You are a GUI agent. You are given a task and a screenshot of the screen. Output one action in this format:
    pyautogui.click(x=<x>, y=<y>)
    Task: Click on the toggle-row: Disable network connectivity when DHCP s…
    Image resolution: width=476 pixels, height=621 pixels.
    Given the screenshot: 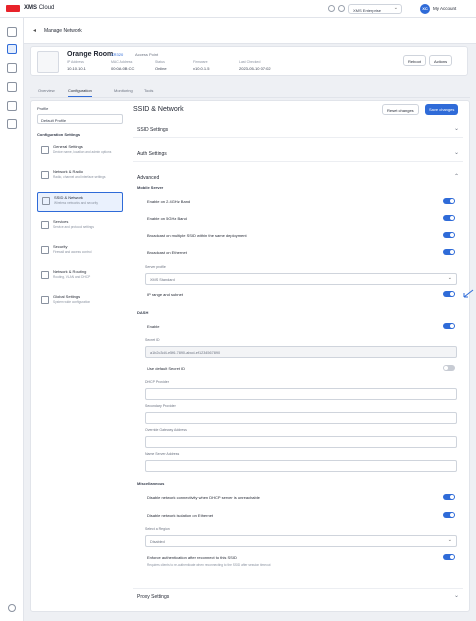 What is the action you would take?
    pyautogui.click(x=301, y=498)
    